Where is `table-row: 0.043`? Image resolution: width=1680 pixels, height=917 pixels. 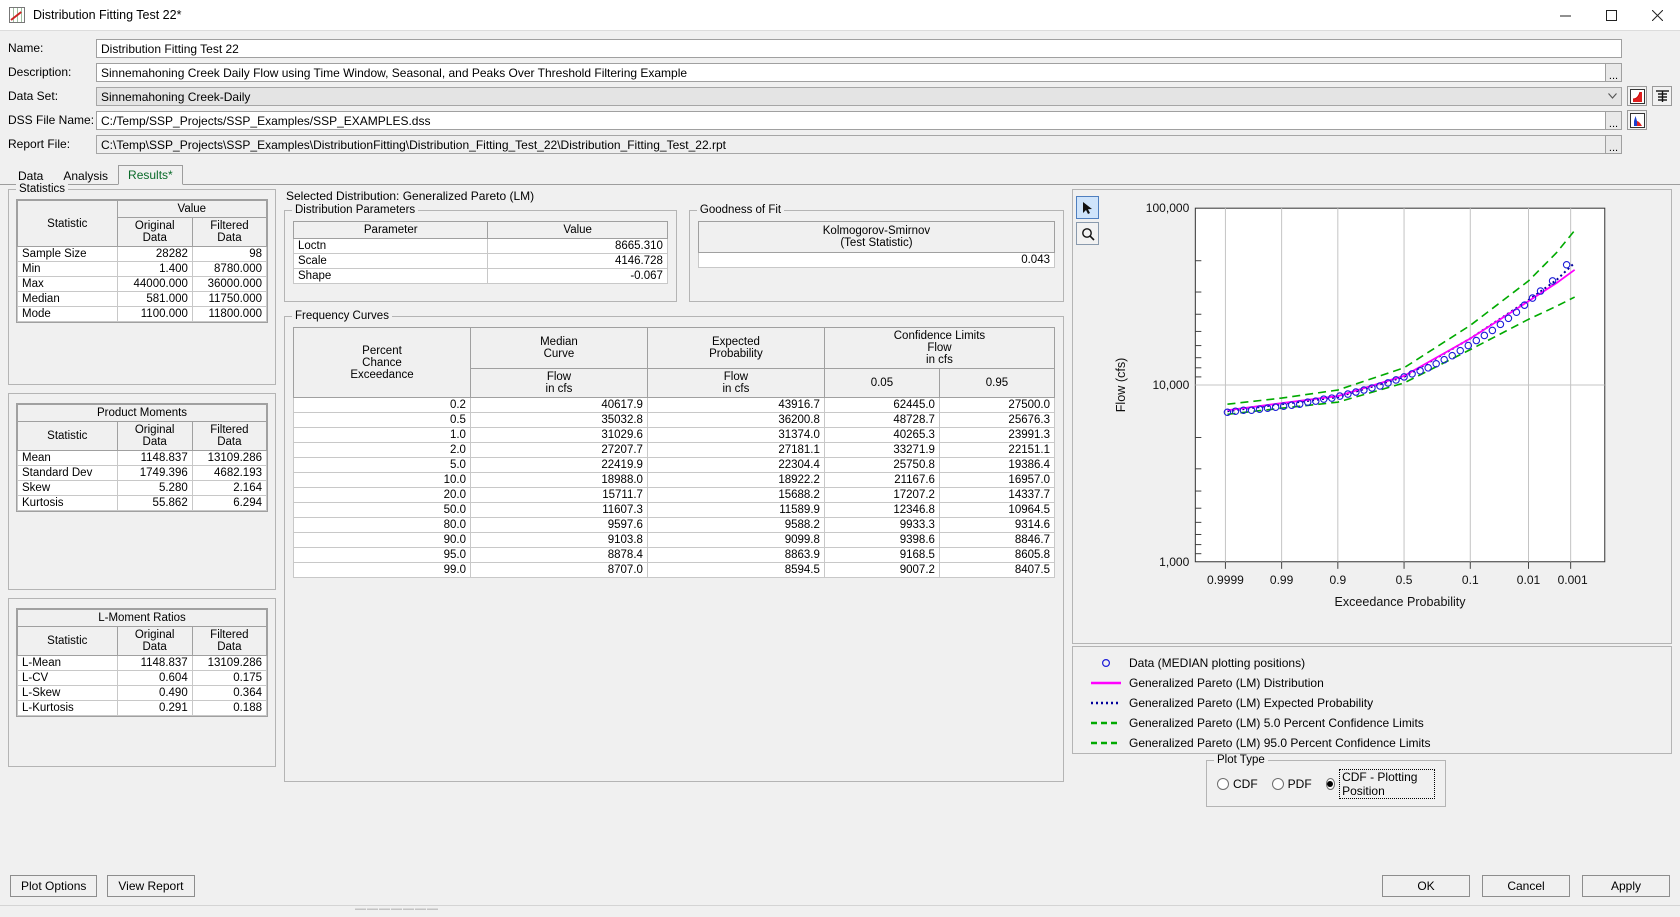
table-row: 0.043 is located at coordinates (876, 260).